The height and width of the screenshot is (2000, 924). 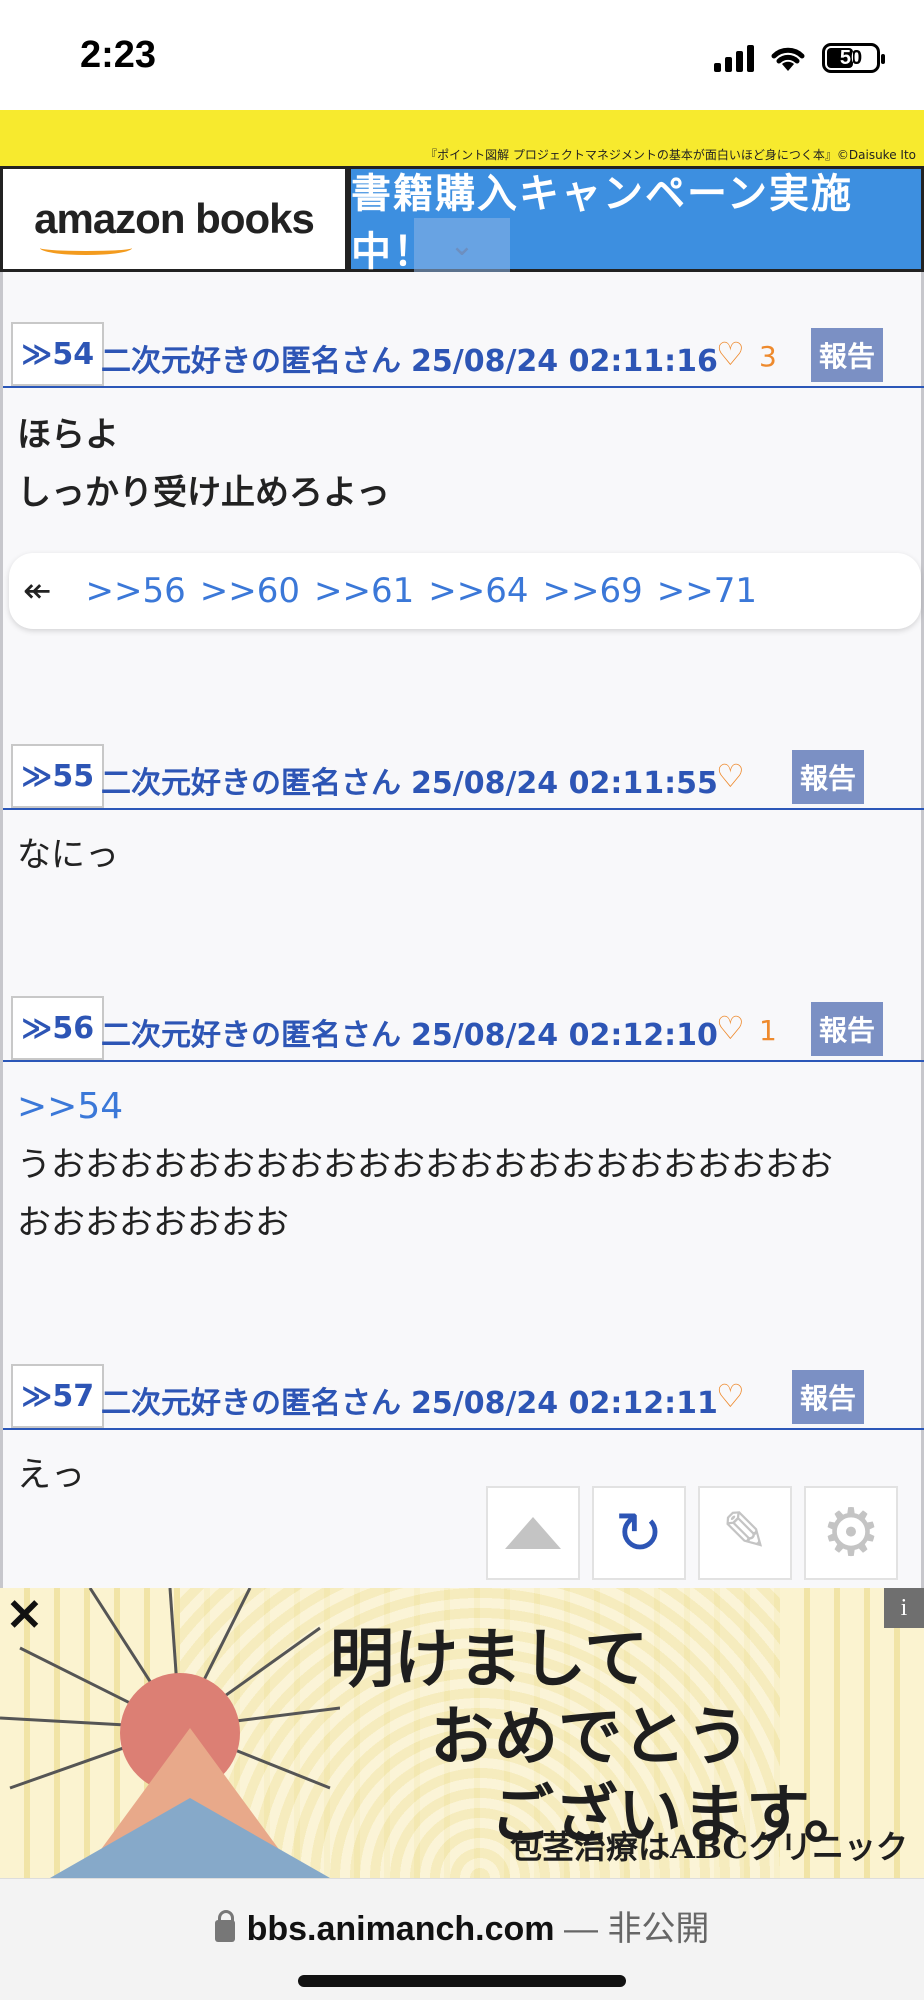 I want to click on ad-clinic-text: 包茎治療はABCクリニック, so click(x=709, y=1847).